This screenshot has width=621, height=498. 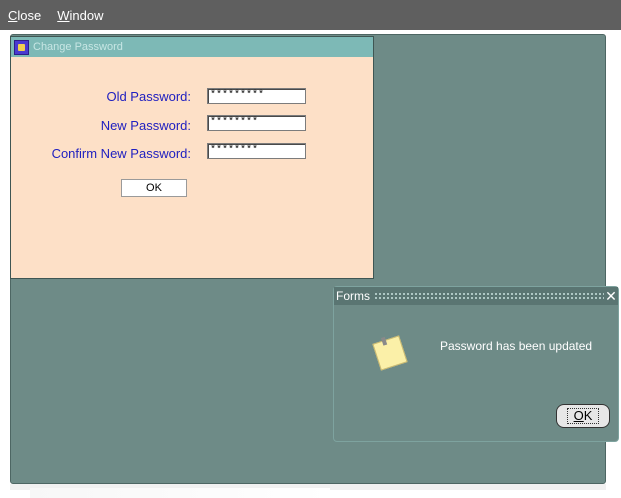 I want to click on menu-window: Window, so click(x=80, y=15).